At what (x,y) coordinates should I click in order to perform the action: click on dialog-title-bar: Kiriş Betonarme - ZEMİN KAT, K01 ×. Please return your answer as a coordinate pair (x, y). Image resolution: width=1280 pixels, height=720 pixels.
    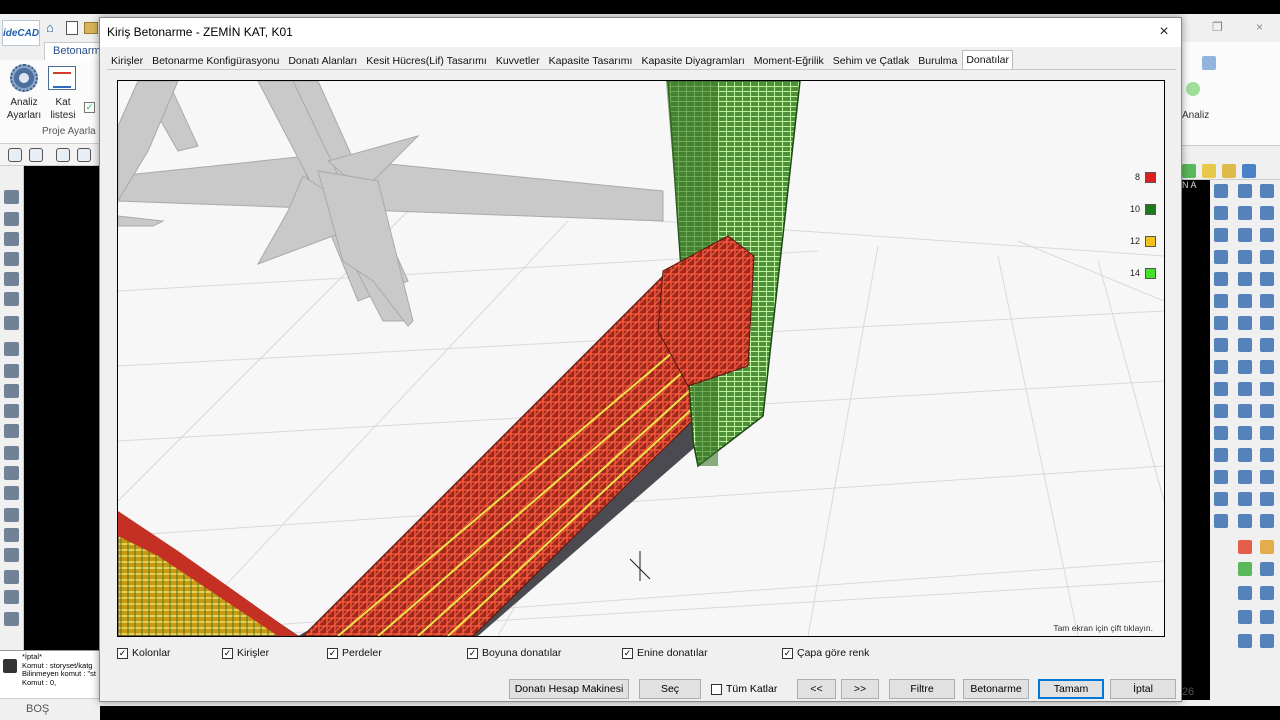
    Looking at the image, I should click on (640, 32).